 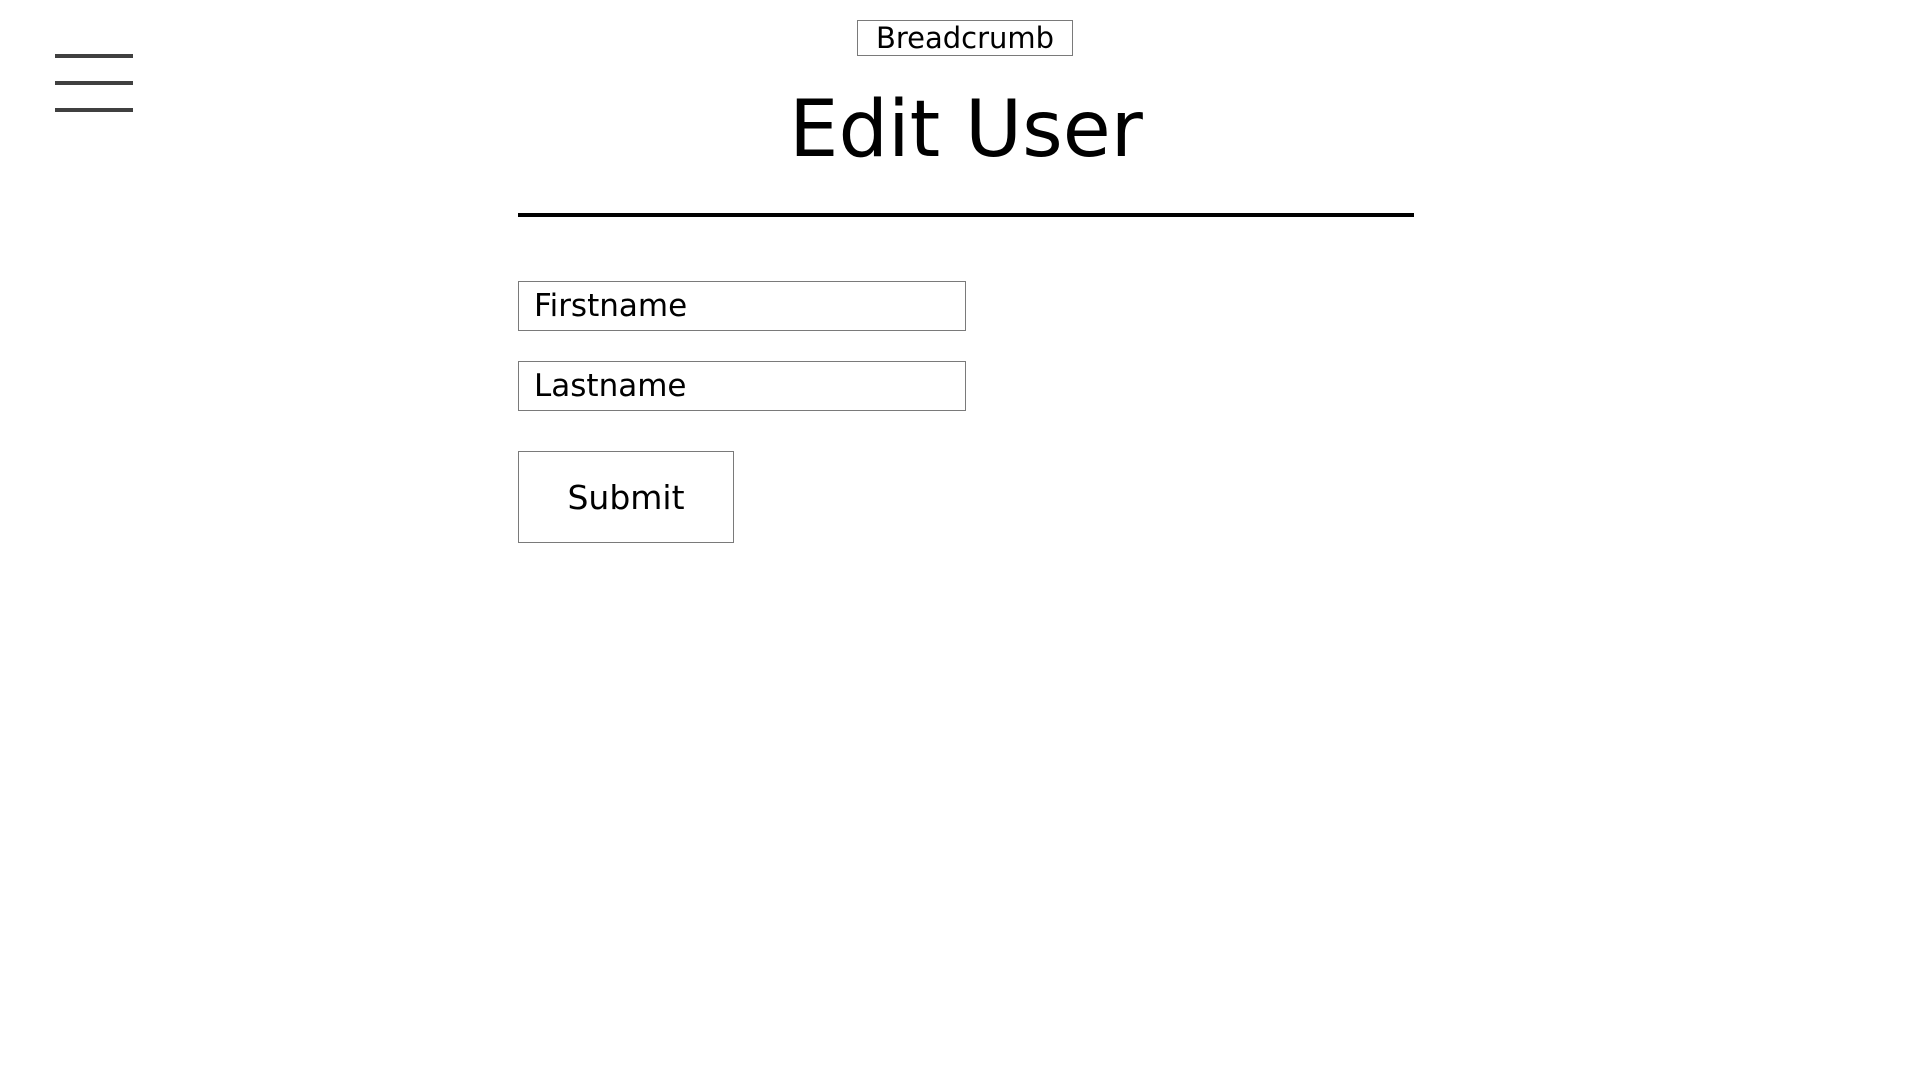 I want to click on breadcrumb: Breadcrumb, so click(x=965, y=38).